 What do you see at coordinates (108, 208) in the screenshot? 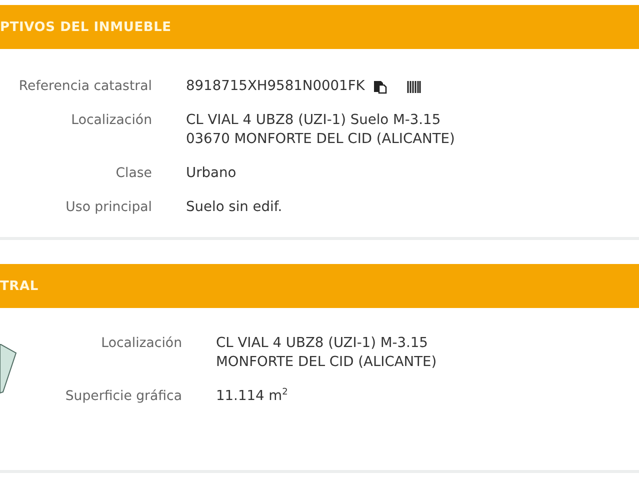
I see `field-label: Uso principal` at bounding box center [108, 208].